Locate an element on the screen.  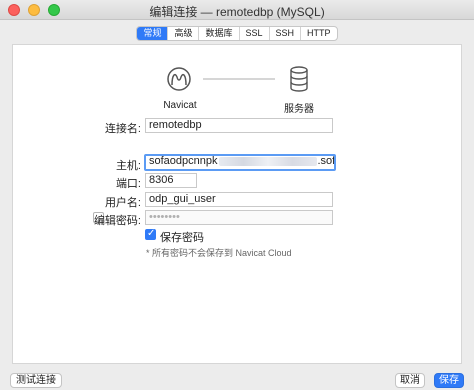
password-input: •••••••• is located at coordinates (239, 217).